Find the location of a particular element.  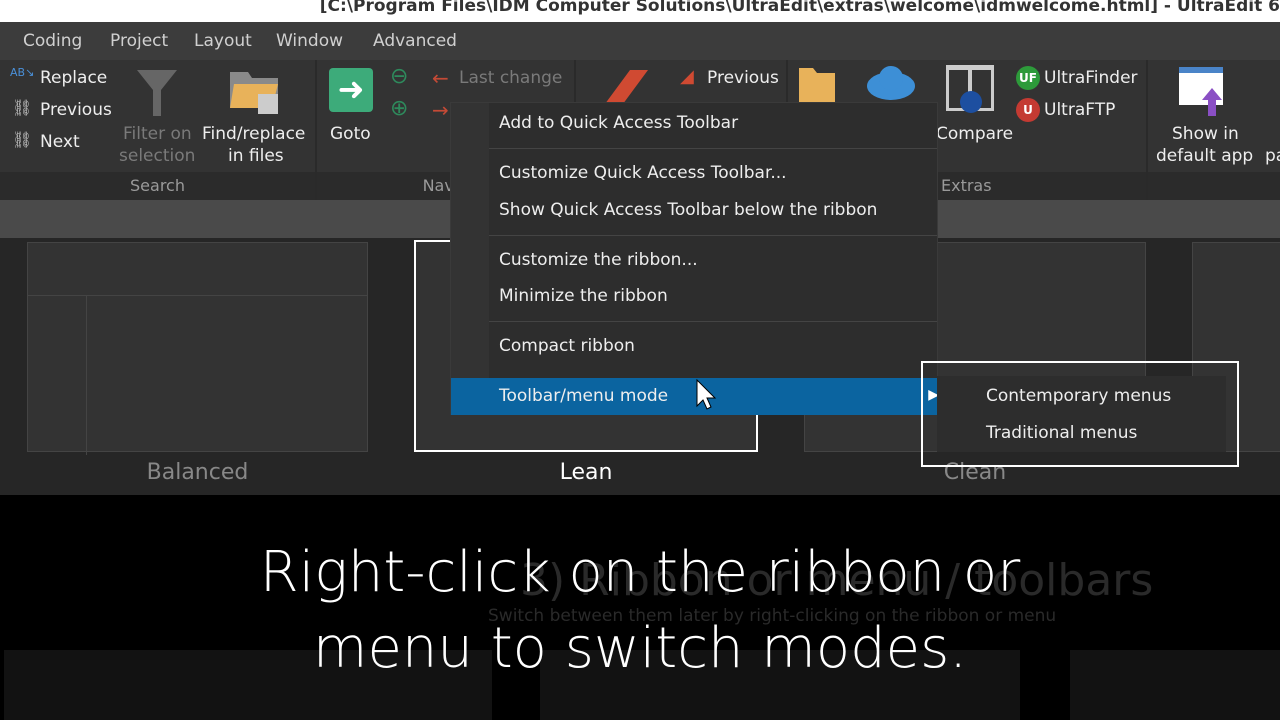

filter-on-selection-button: Filter on is located at coordinates (157, 134).